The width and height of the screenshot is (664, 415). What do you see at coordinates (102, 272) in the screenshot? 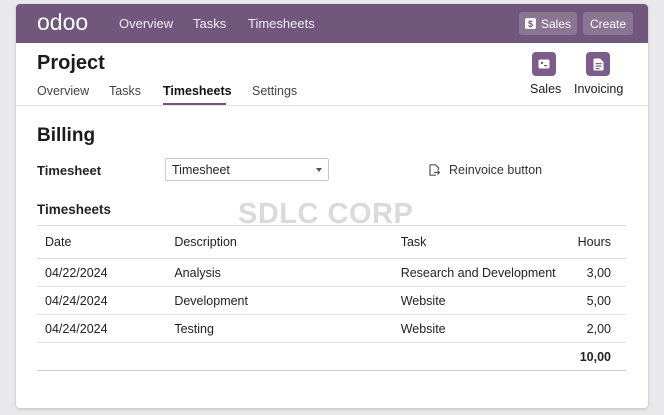
I see `cell-date: 04/22/2024` at bounding box center [102, 272].